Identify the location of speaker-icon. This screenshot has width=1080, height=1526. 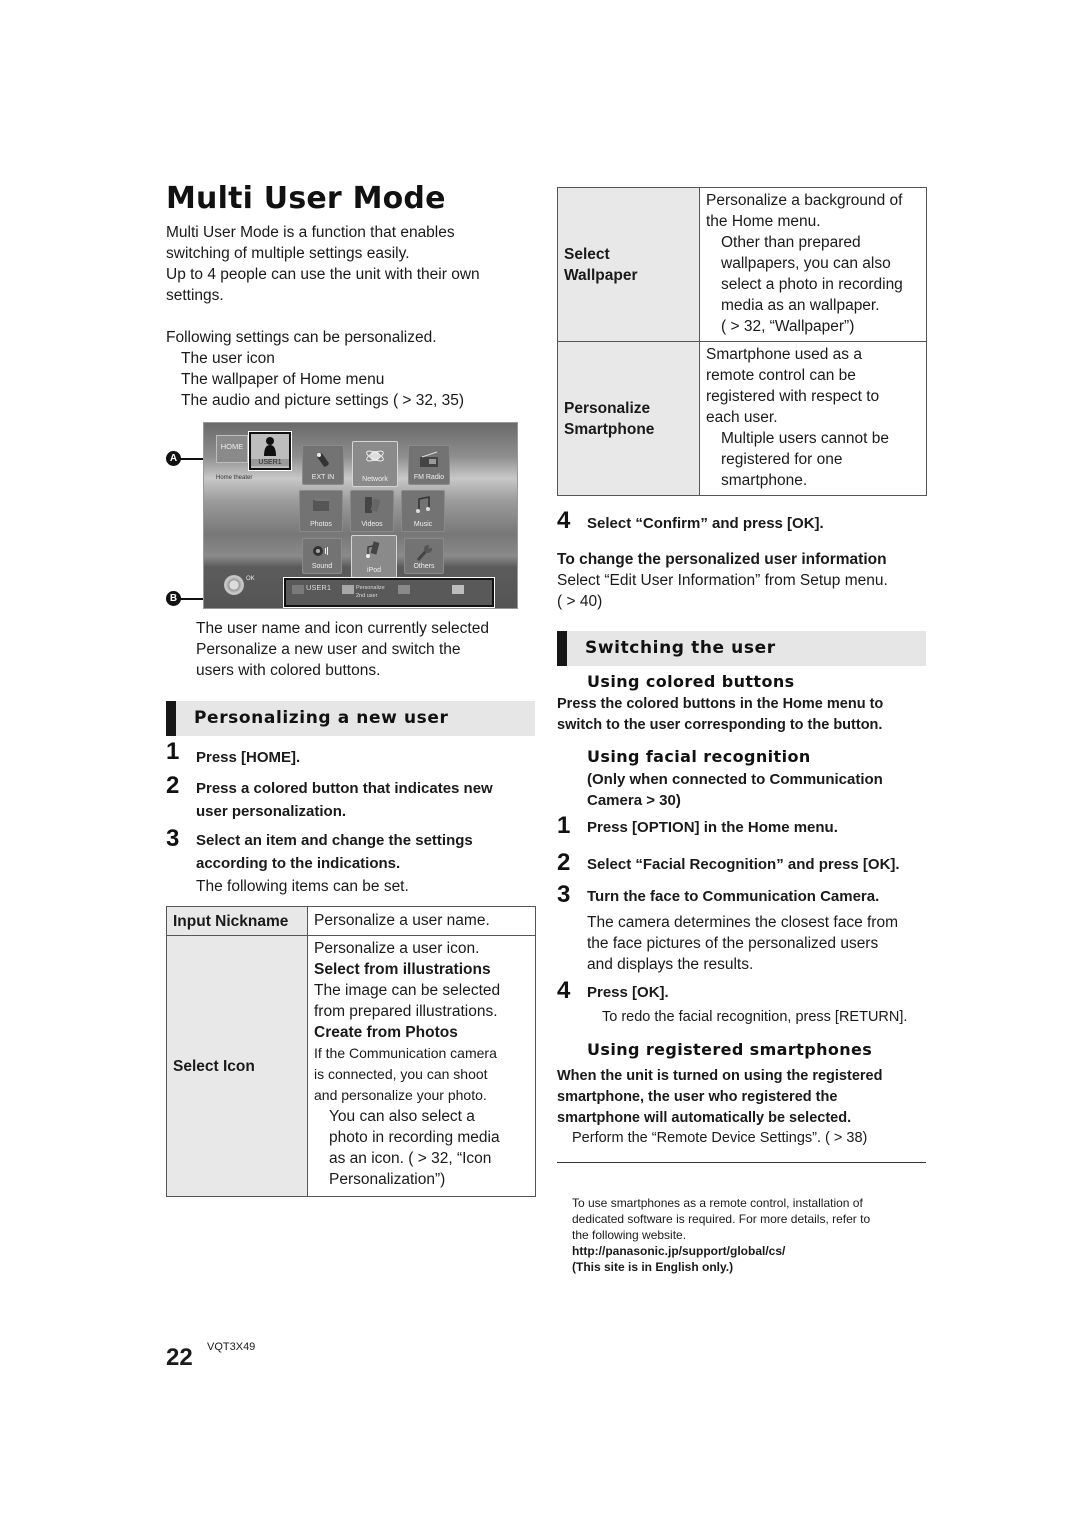
(320, 551).